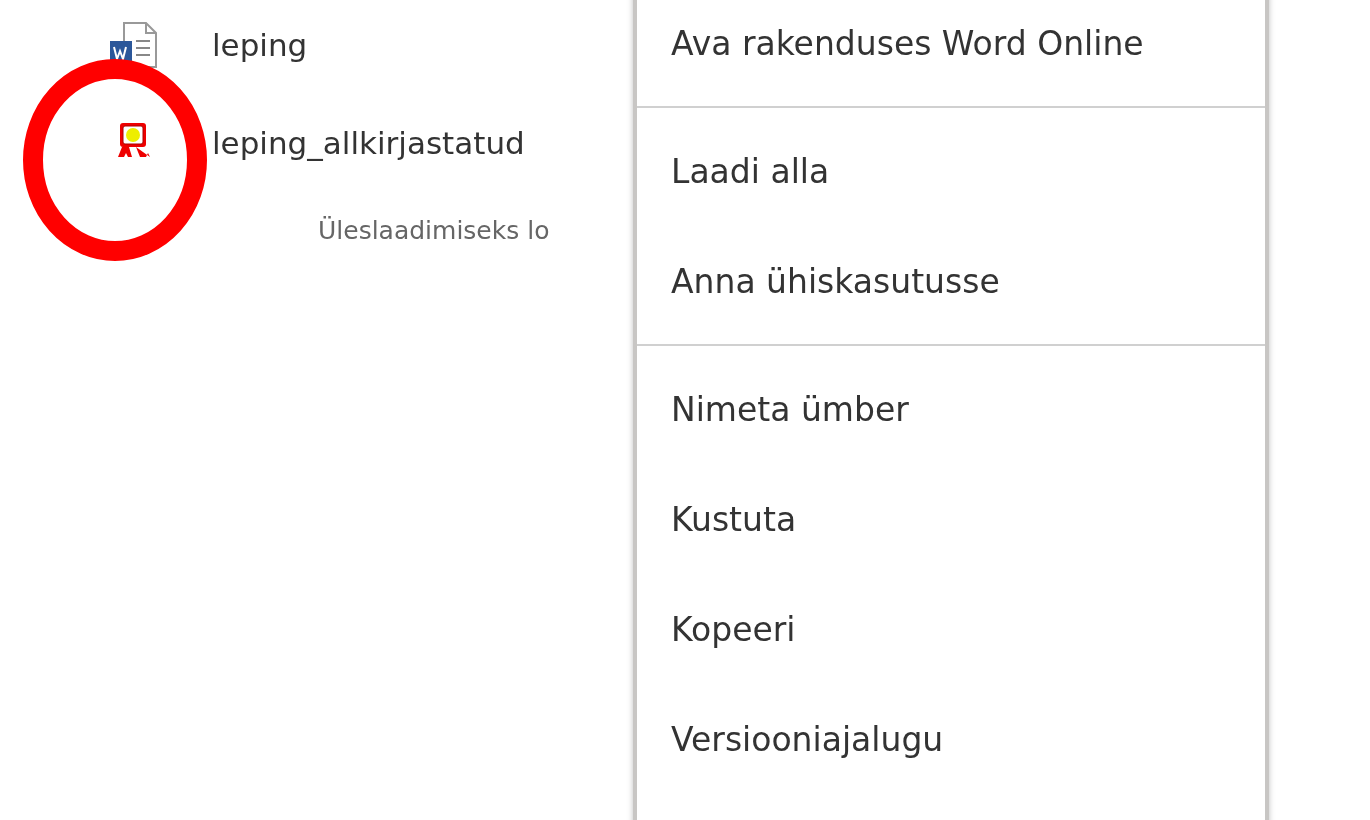 This screenshot has height=820, width=1370. Describe the element at coordinates (951, 409) in the screenshot. I see `menu-item: Nimeta ümber` at that location.